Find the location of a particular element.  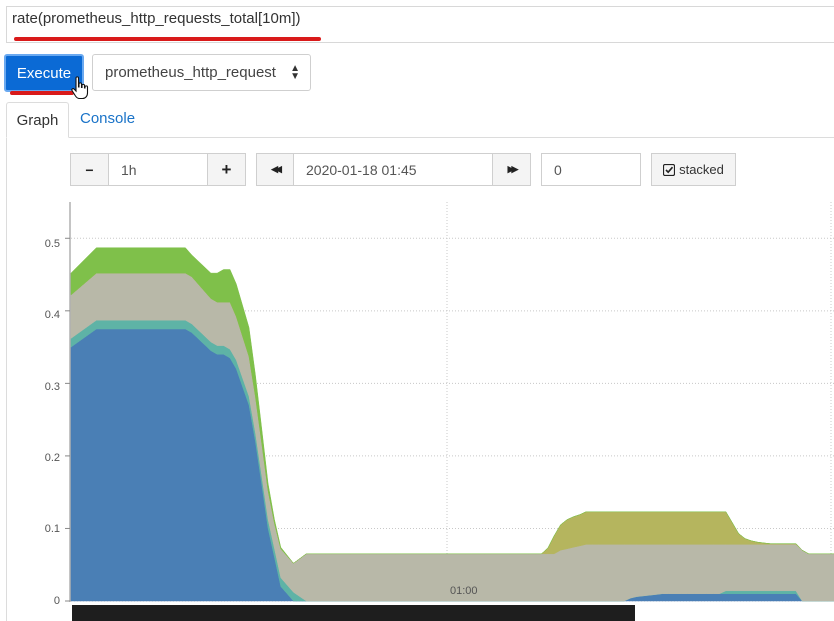

legend-bar is located at coordinates (353, 613).